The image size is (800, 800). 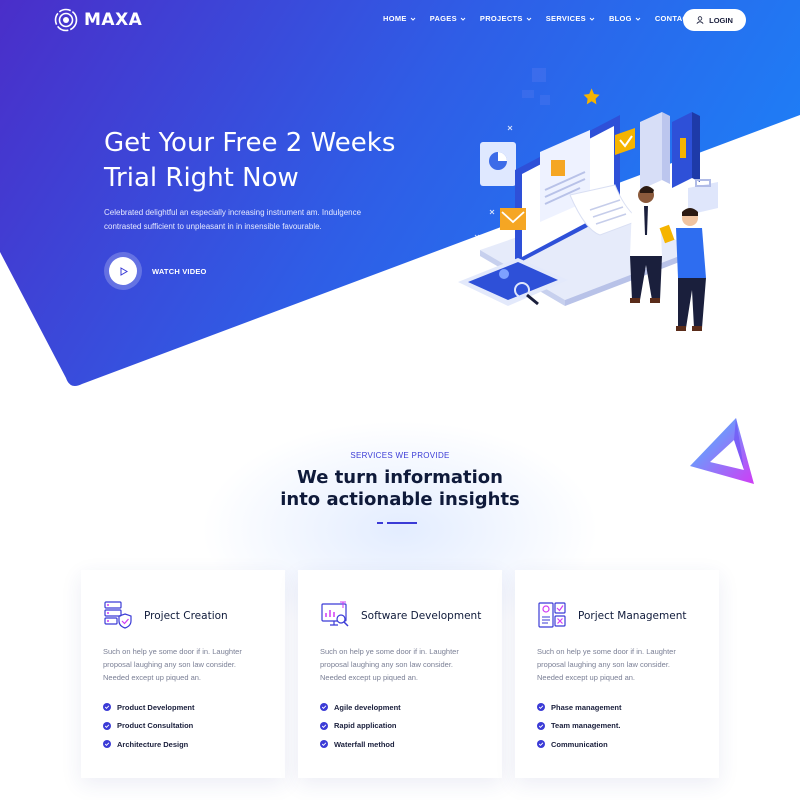 What do you see at coordinates (565, 18) in the screenshot?
I see `nav-item-label: SERVICES` at bounding box center [565, 18].